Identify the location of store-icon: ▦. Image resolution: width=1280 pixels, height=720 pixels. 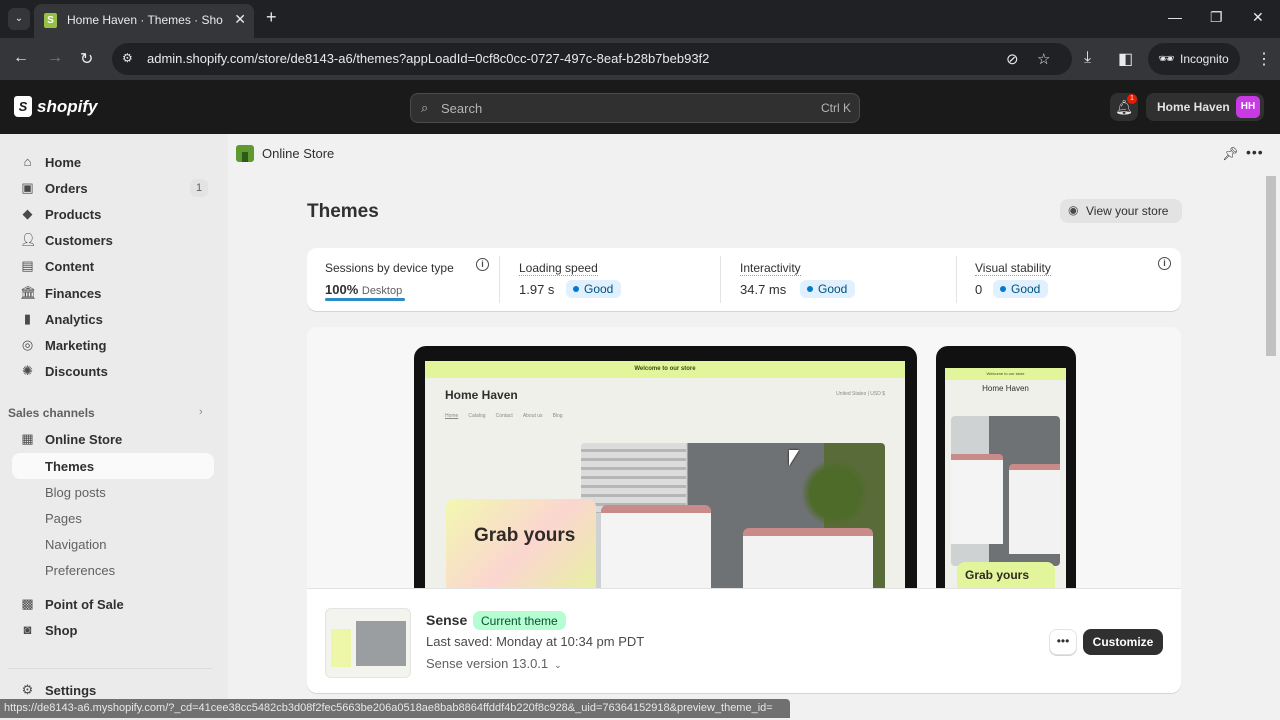
(27, 438).